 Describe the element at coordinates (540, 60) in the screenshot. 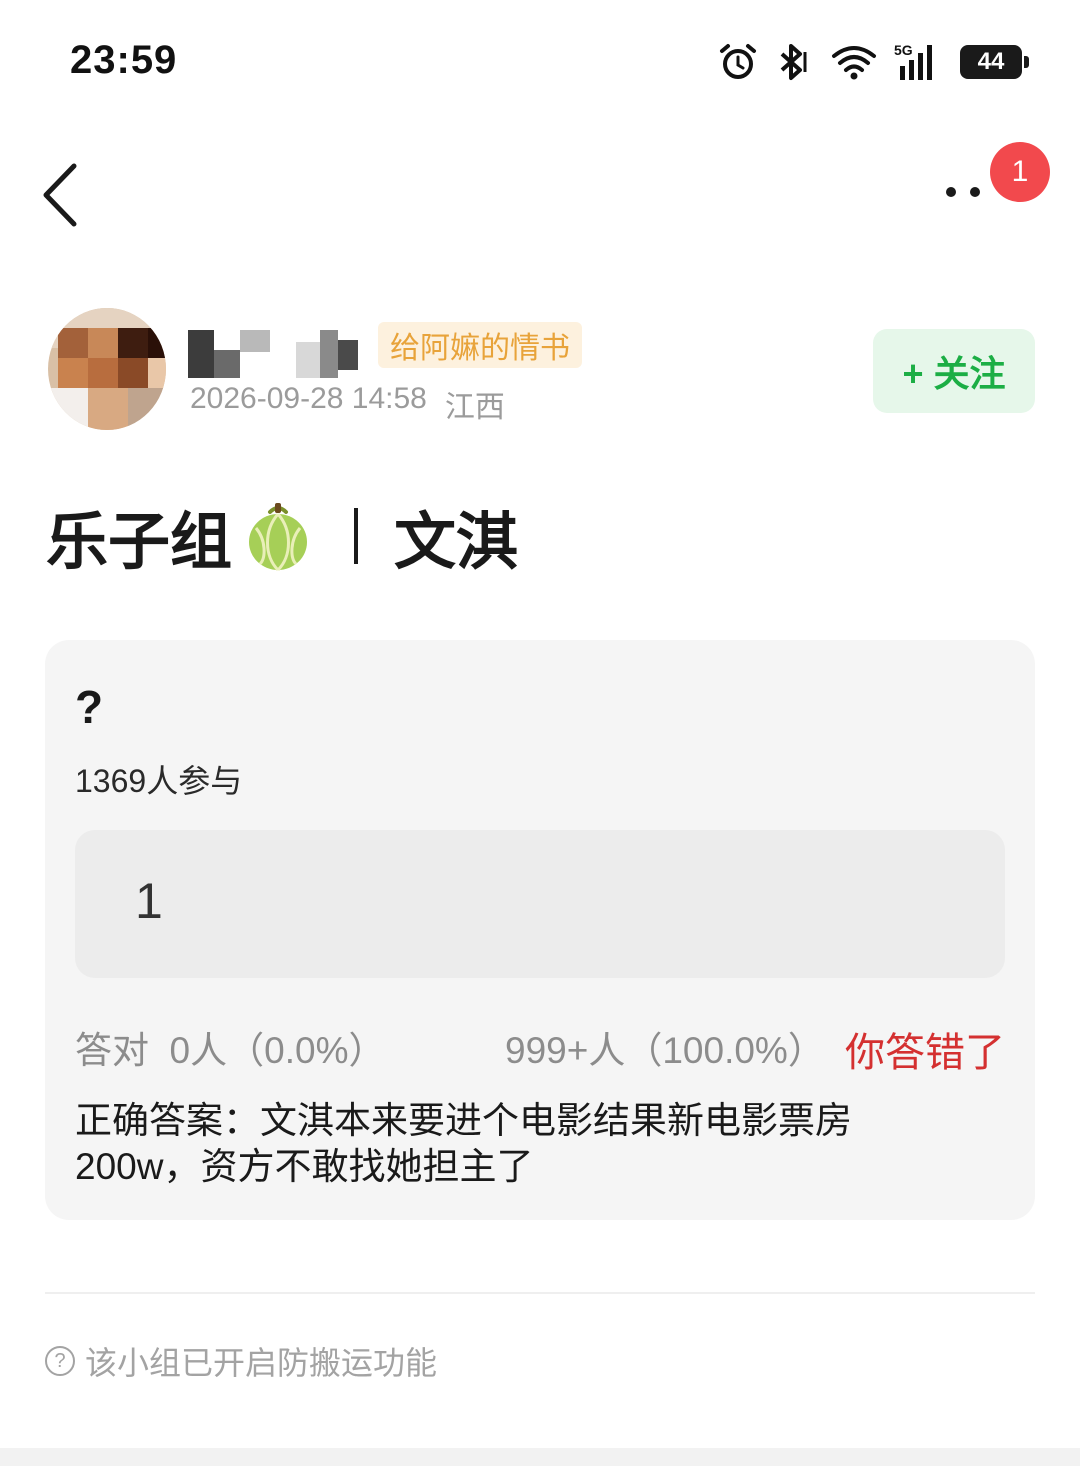

I see `status-bar: 23:59 5G 44` at that location.